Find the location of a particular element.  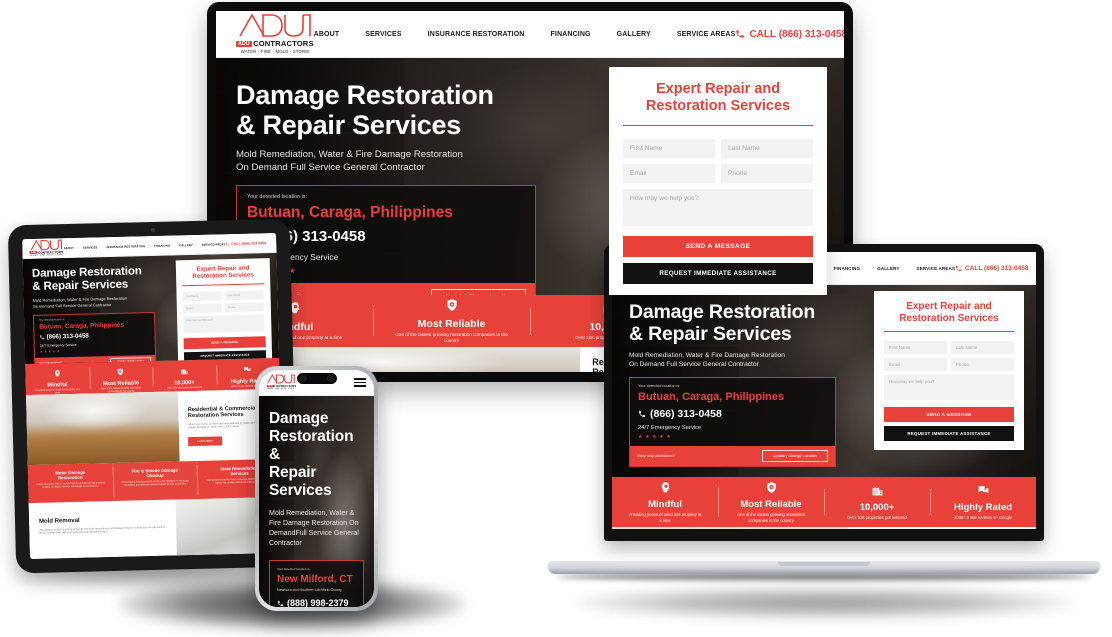

phone-camera-icon is located at coordinates (330, 378).